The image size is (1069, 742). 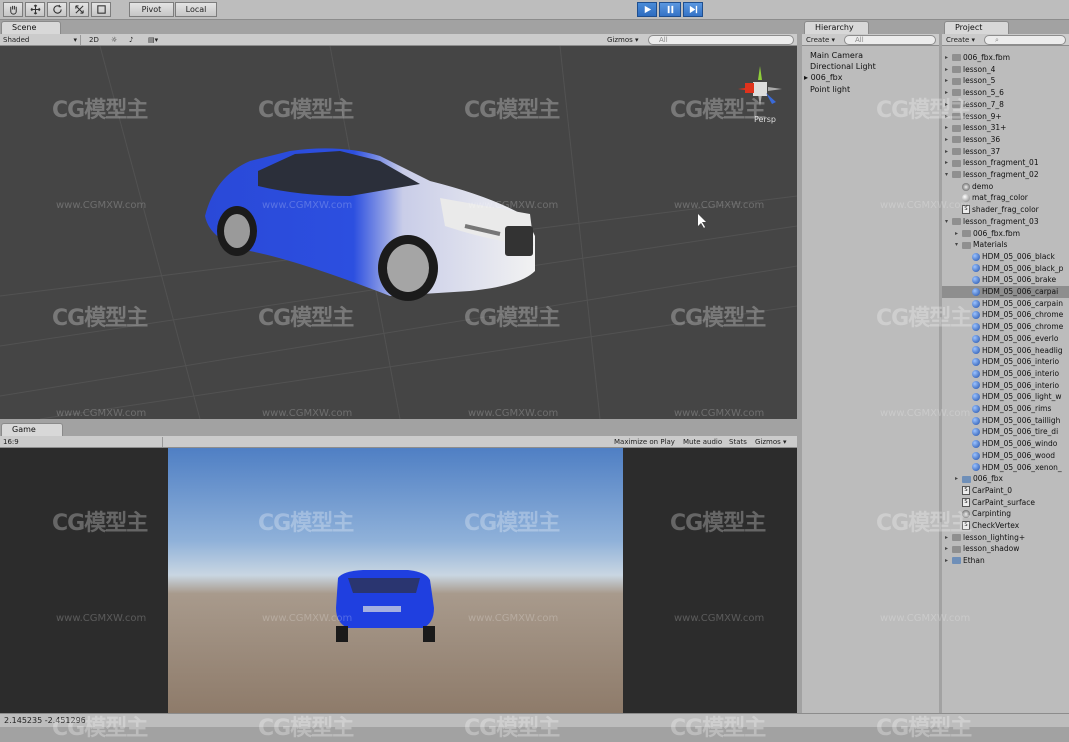 What do you see at coordinates (1005, 456) in the screenshot?
I see `project-item: HDM_05_006_wood` at bounding box center [1005, 456].